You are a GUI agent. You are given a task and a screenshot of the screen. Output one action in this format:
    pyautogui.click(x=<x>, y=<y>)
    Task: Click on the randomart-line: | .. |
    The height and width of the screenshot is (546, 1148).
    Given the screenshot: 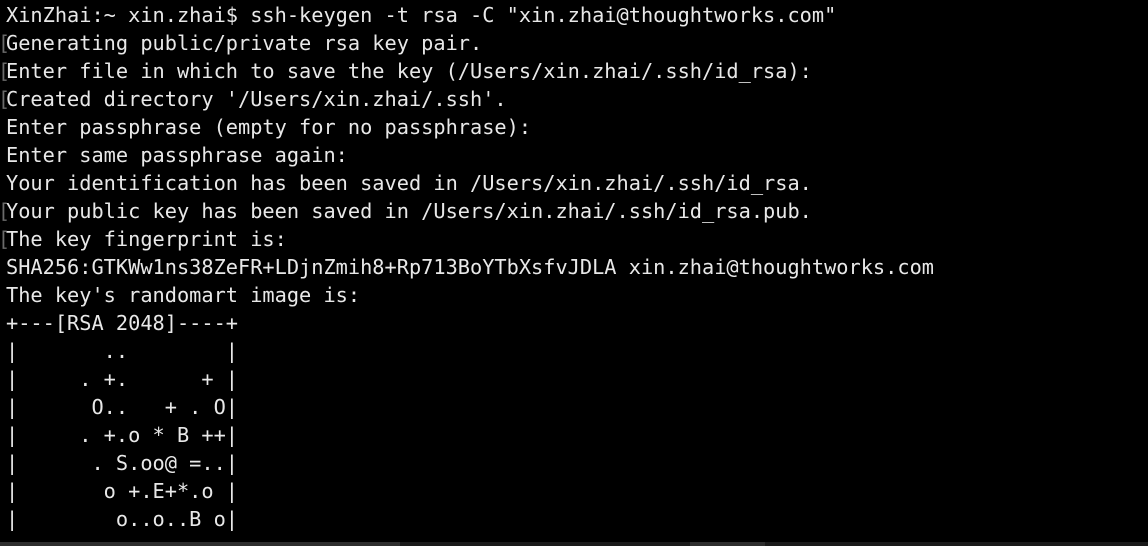 What is the action you would take?
    pyautogui.click(x=122, y=351)
    